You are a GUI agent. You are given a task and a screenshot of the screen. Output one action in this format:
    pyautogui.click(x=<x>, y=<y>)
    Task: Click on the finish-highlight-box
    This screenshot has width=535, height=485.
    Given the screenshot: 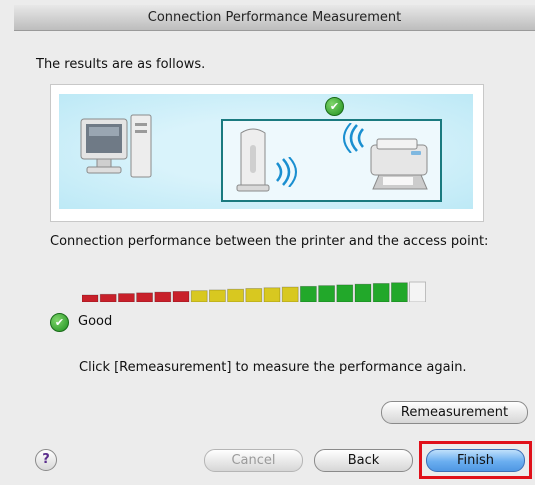 What is the action you would take?
    pyautogui.click(x=475, y=460)
    